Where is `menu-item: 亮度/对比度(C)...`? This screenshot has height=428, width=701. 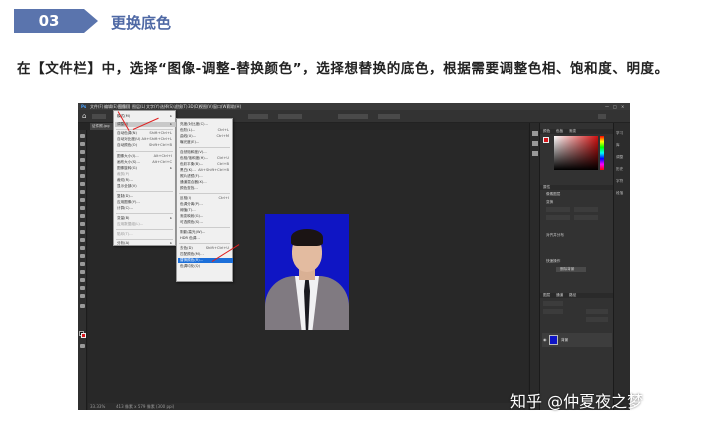 menu-item: 亮度/对比度(C)... is located at coordinates (194, 124).